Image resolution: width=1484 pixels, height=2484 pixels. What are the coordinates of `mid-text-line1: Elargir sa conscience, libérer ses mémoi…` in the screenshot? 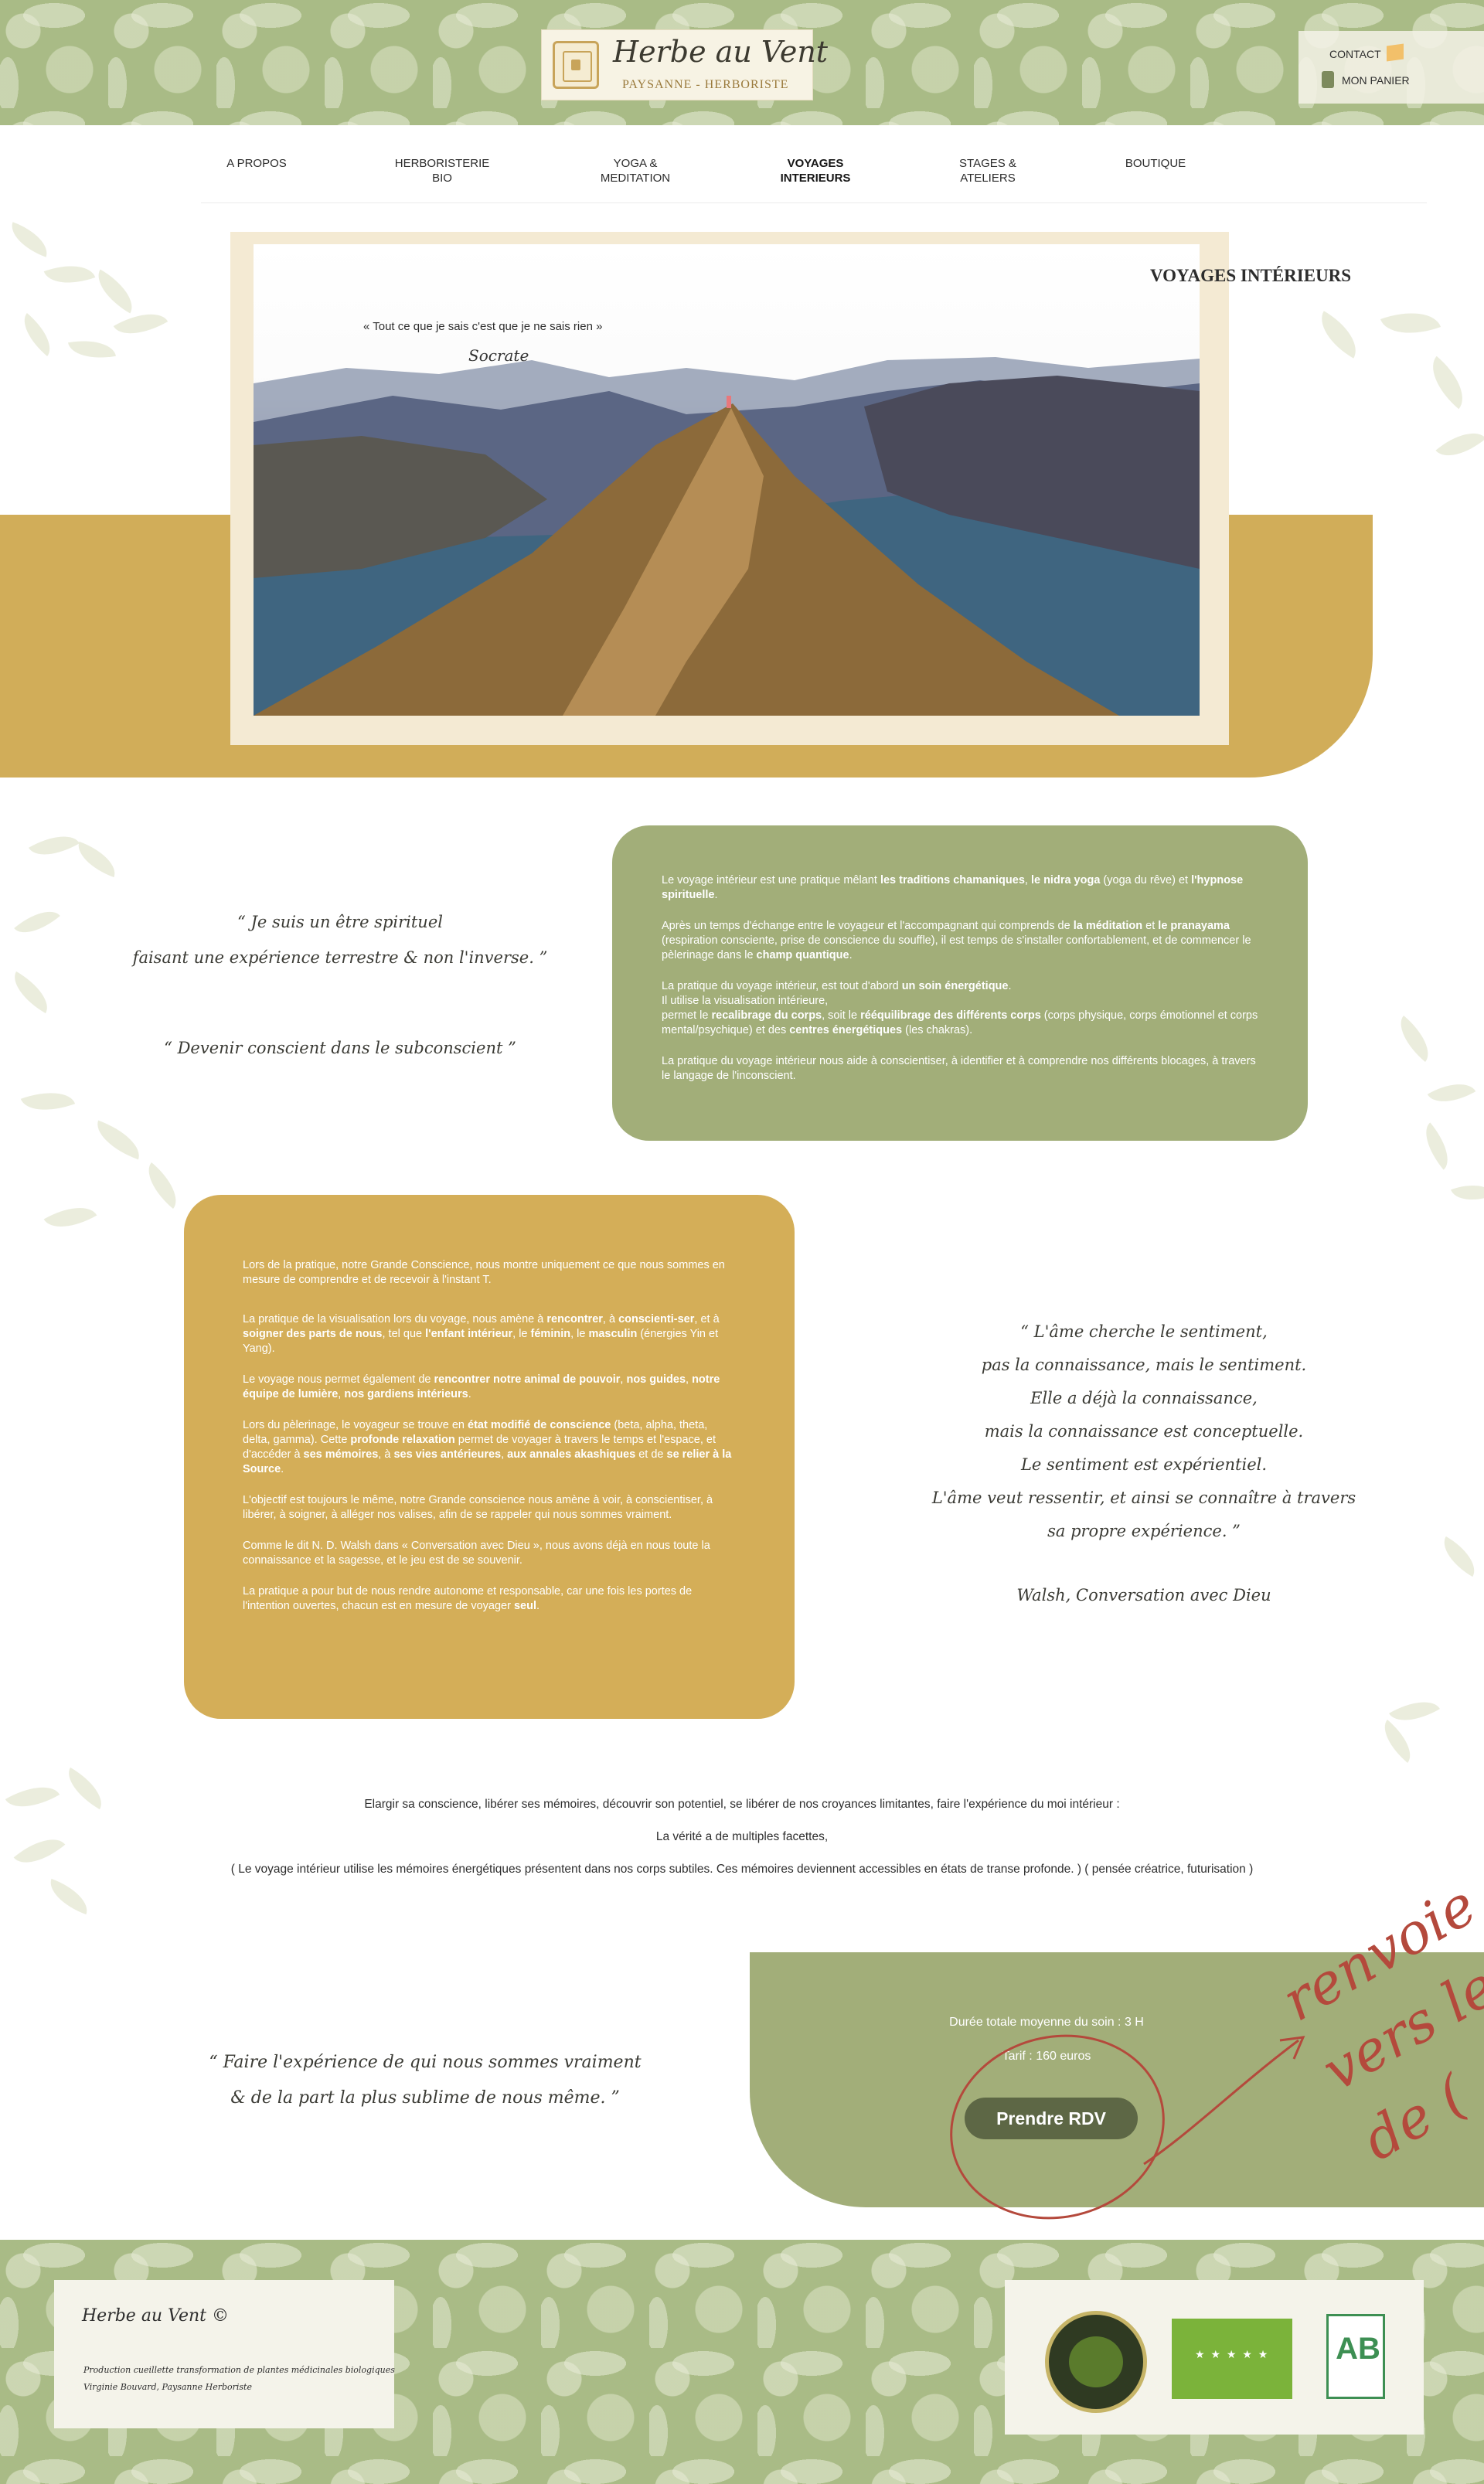 It's located at (742, 1804).